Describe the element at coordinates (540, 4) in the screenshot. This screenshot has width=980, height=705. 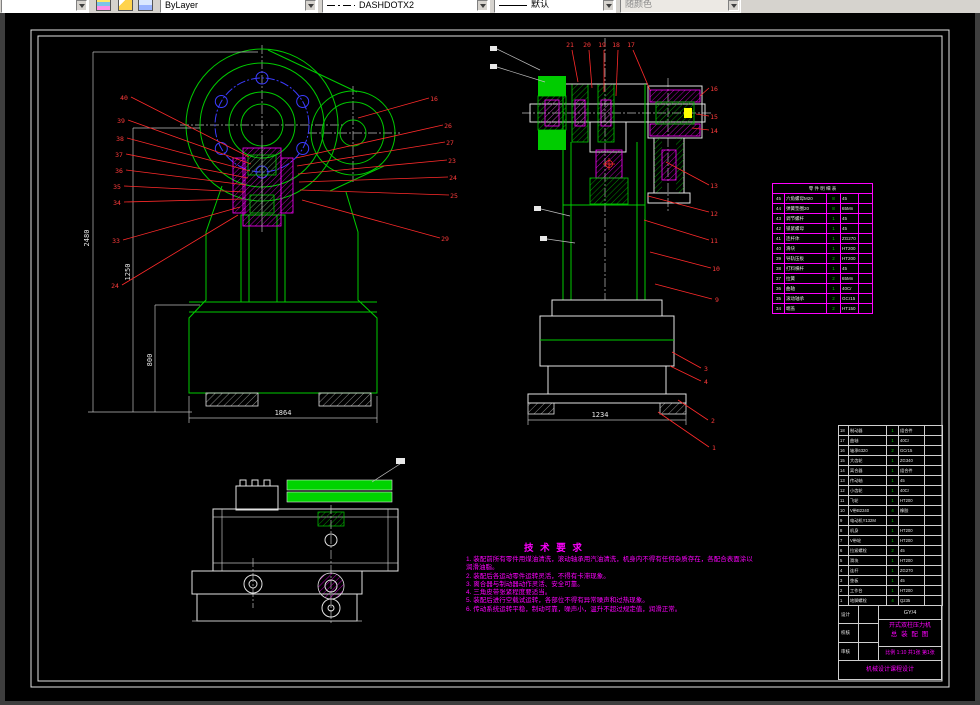
I see `lineweight-combobox-value: 默认` at that location.